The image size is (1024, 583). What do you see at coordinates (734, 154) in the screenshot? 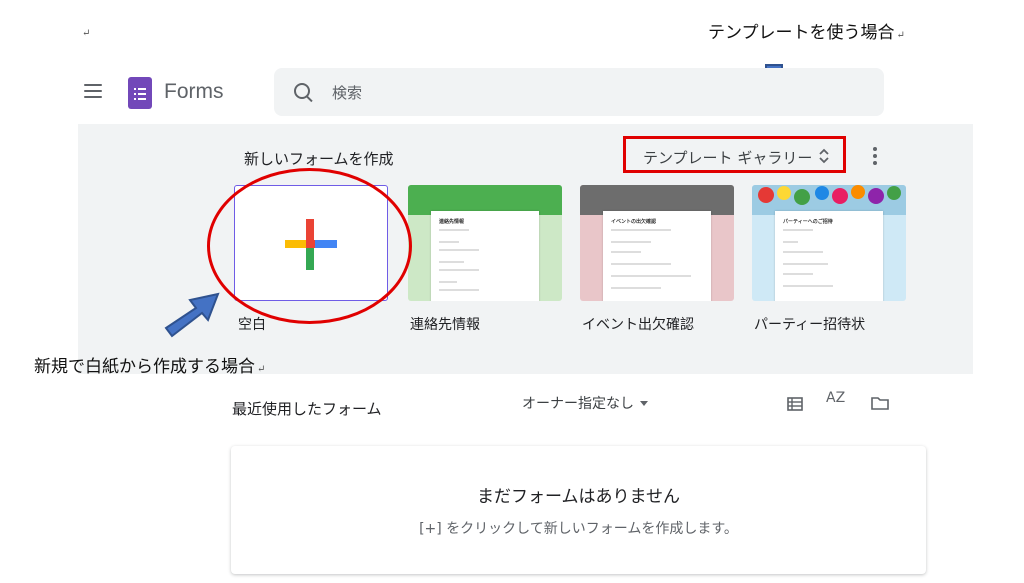
I see `gallery-highlight-box` at bounding box center [734, 154].